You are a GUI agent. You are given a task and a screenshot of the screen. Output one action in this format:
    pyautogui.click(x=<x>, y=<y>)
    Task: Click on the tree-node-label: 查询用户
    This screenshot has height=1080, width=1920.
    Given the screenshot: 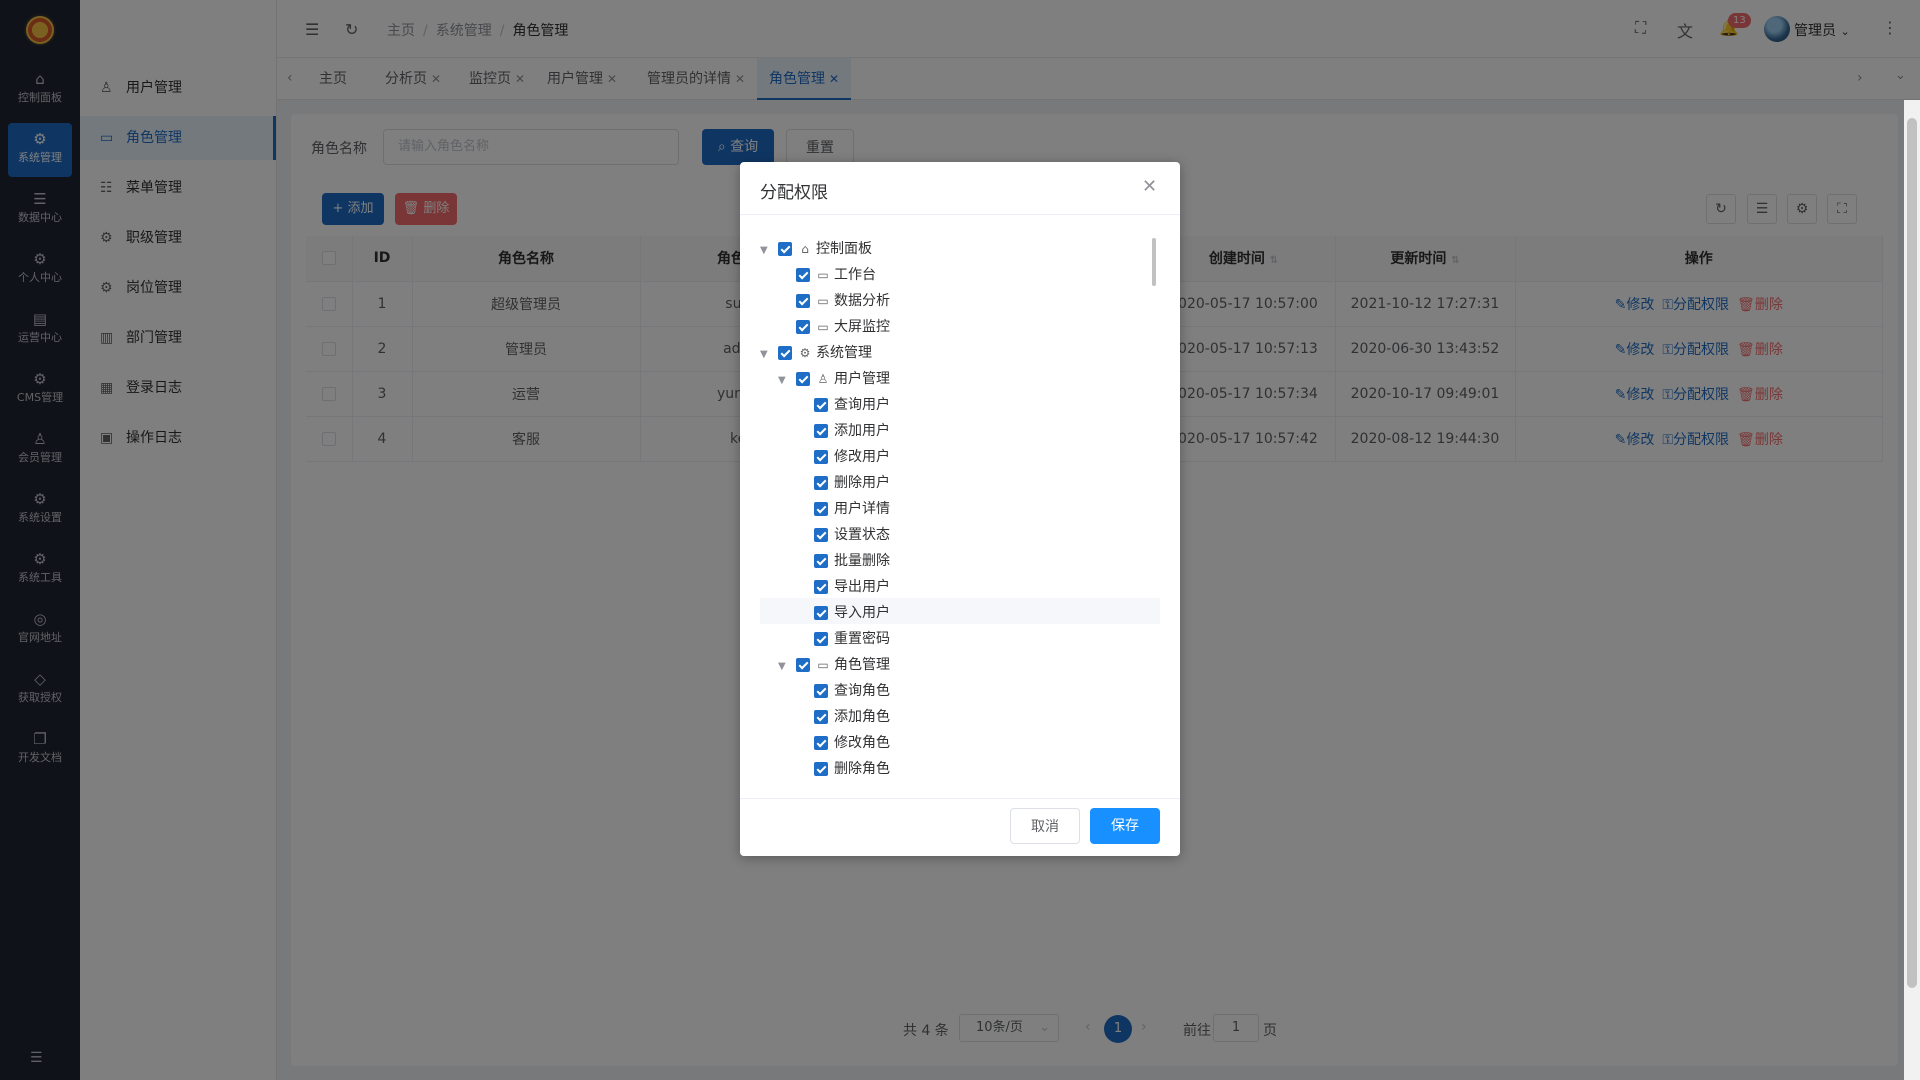 What is the action you would take?
    pyautogui.click(x=862, y=405)
    